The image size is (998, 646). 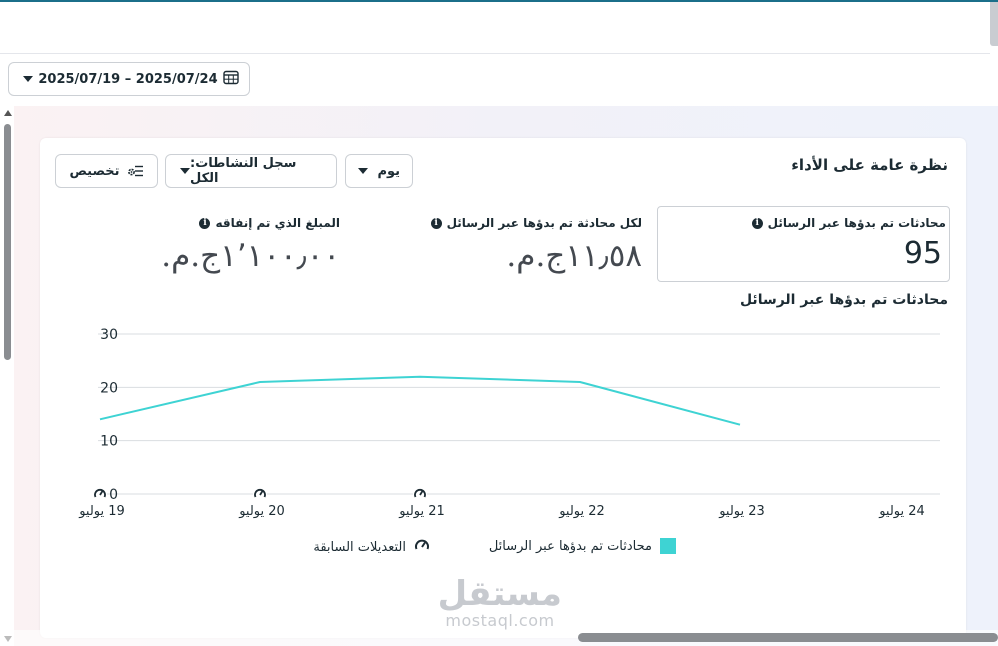 What do you see at coordinates (231, 79) in the screenshot?
I see `calendar-icon` at bounding box center [231, 79].